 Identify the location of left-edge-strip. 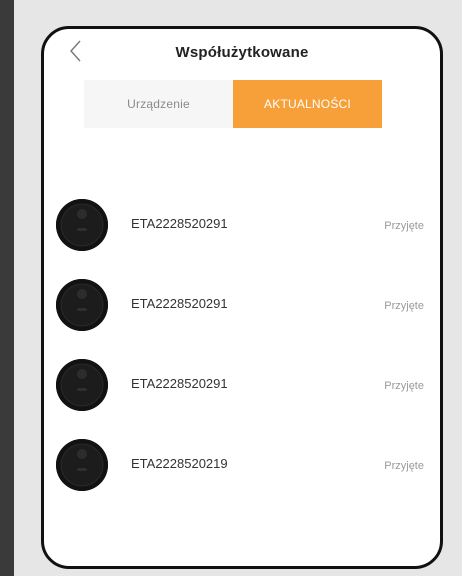
(7, 288).